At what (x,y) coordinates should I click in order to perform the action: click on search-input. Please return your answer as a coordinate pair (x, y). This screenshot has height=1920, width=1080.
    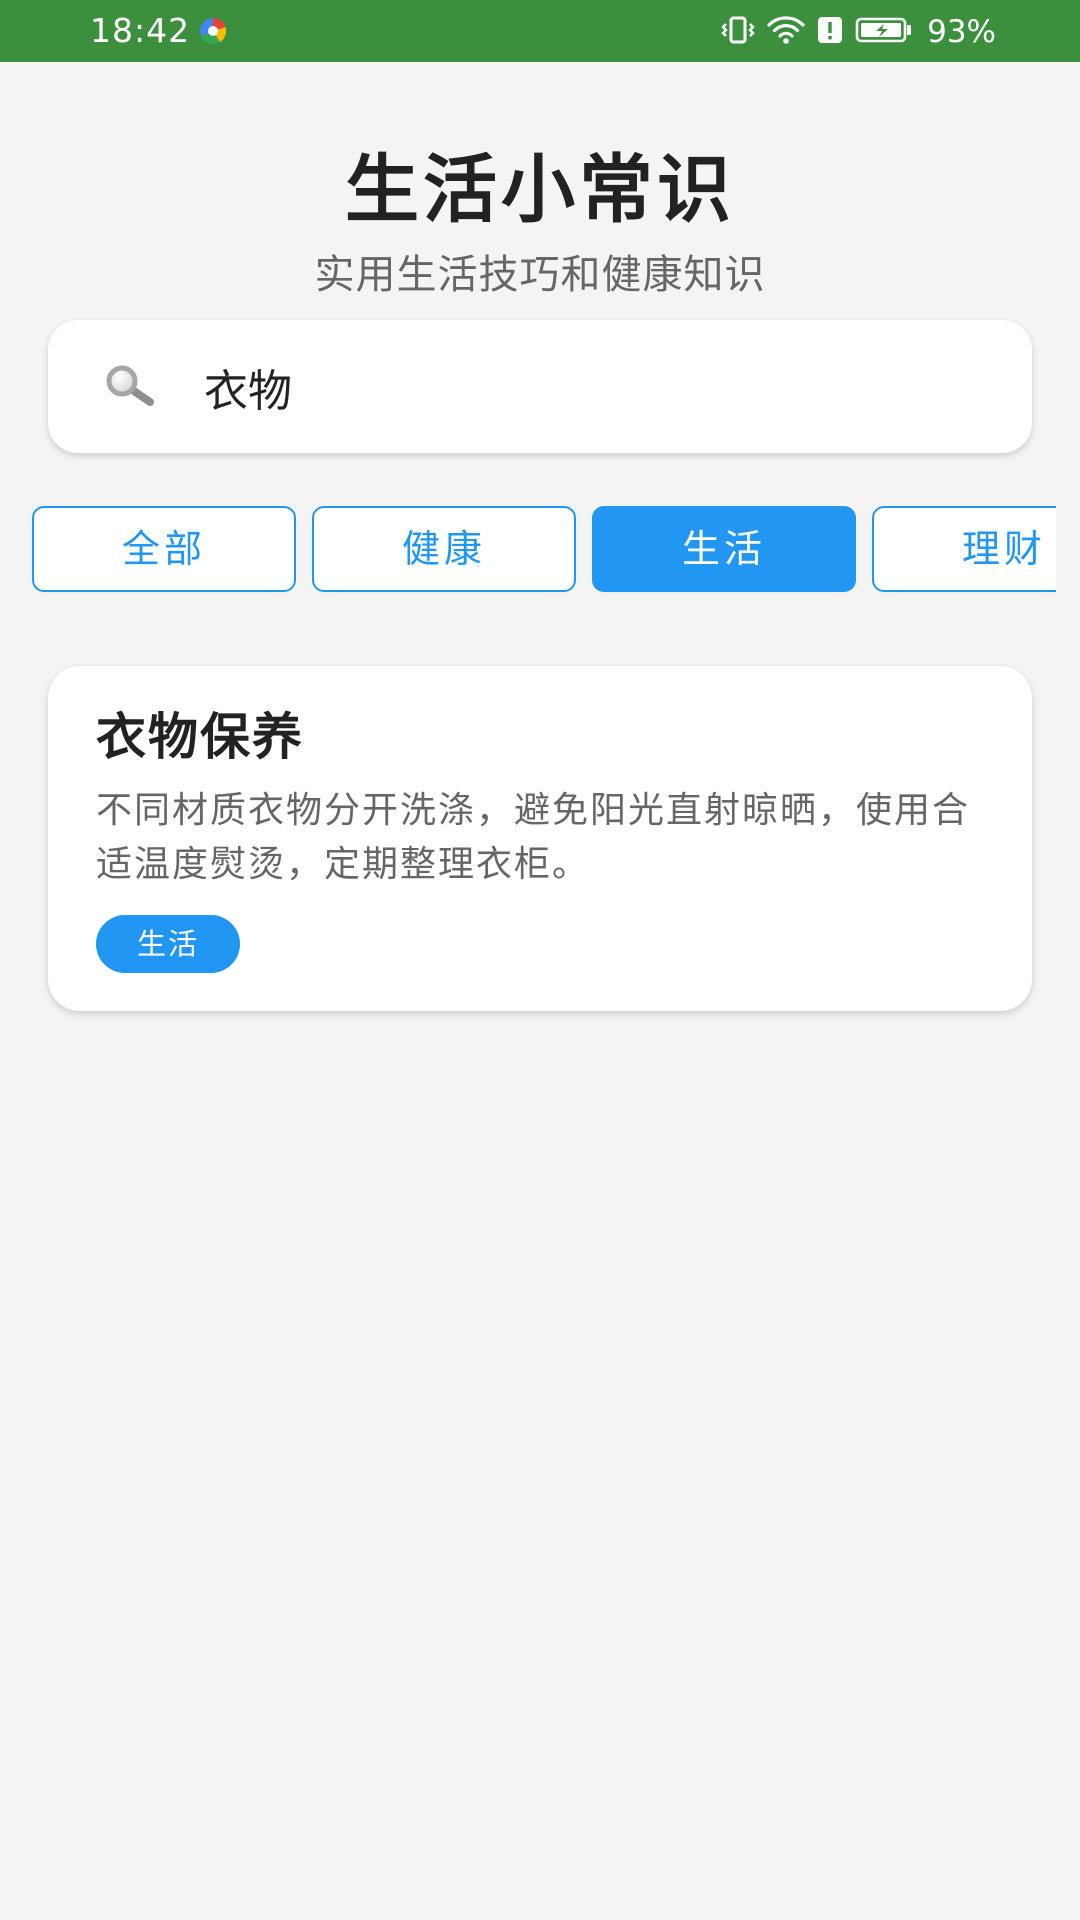
    Looking at the image, I should click on (594, 387).